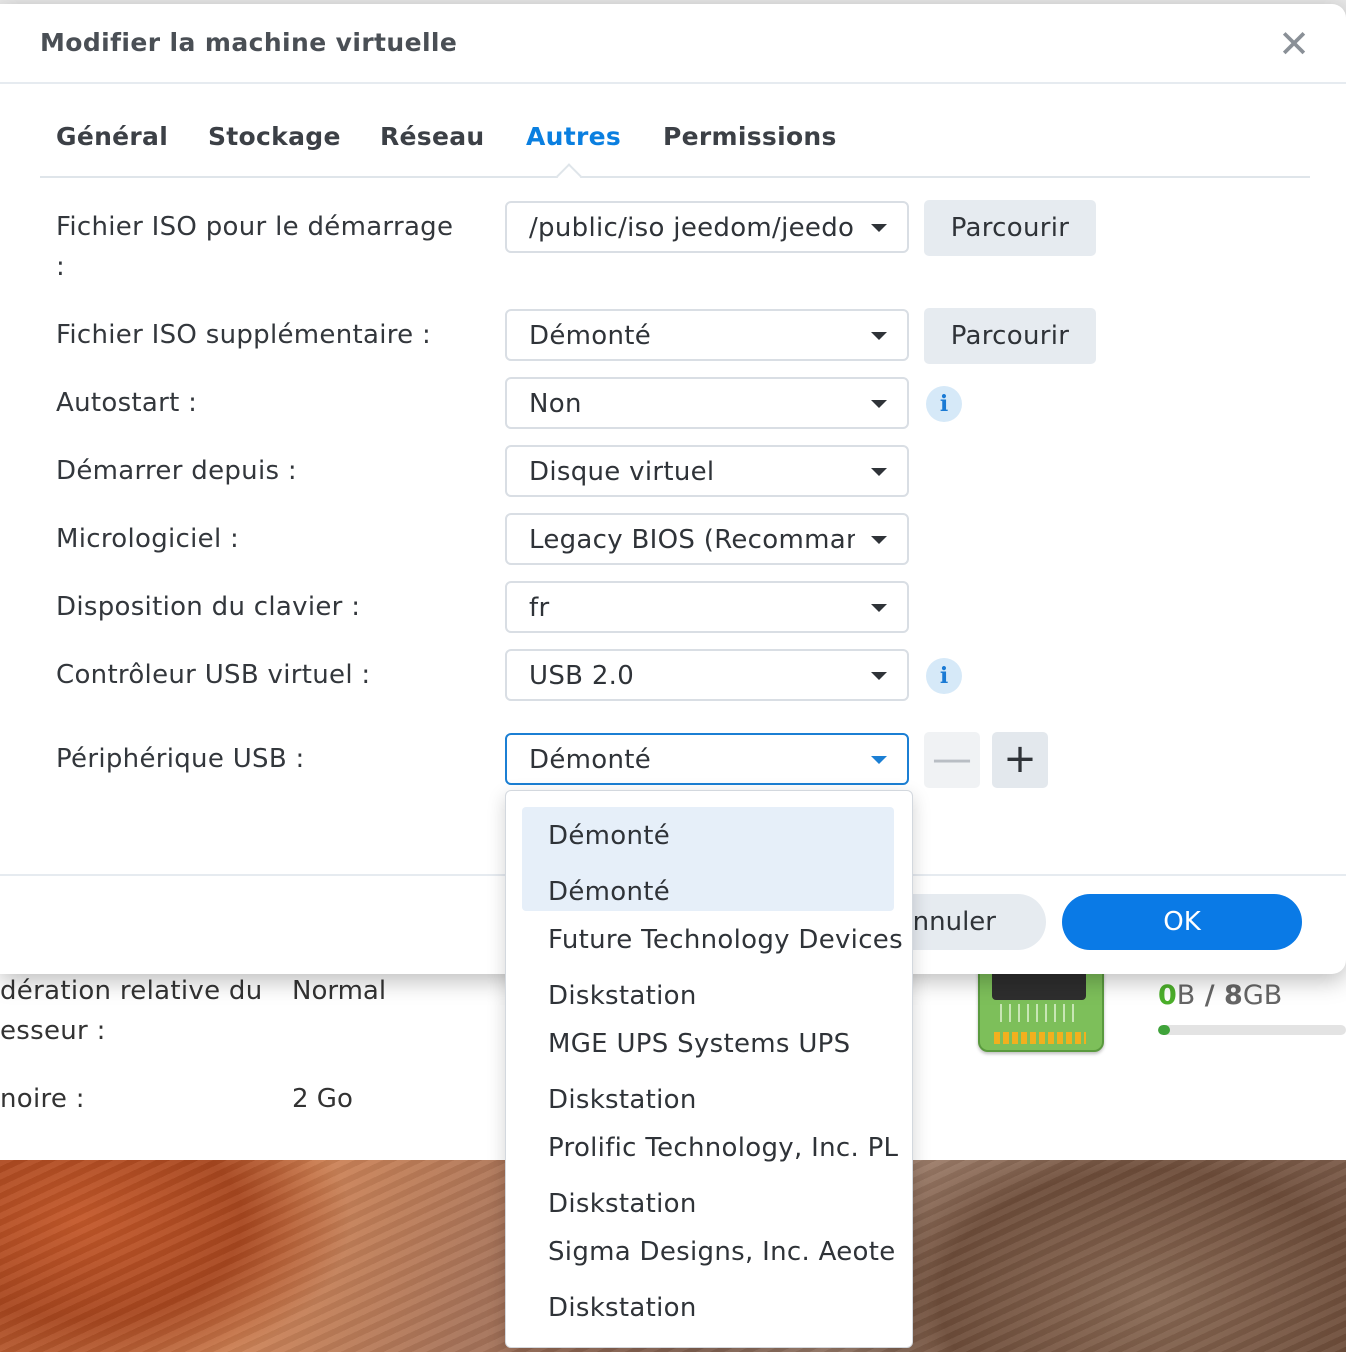 The width and height of the screenshot is (1346, 1352). I want to click on memory-total-number: 8, so click(1233, 995).